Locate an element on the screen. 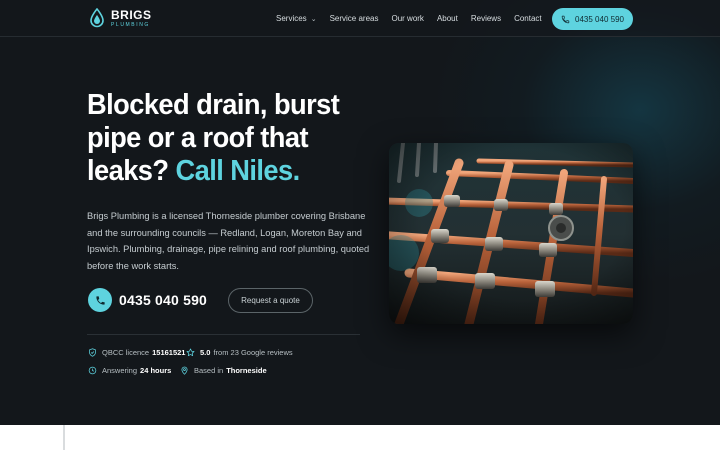 The image size is (720, 450). divider is located at coordinates (223, 334).